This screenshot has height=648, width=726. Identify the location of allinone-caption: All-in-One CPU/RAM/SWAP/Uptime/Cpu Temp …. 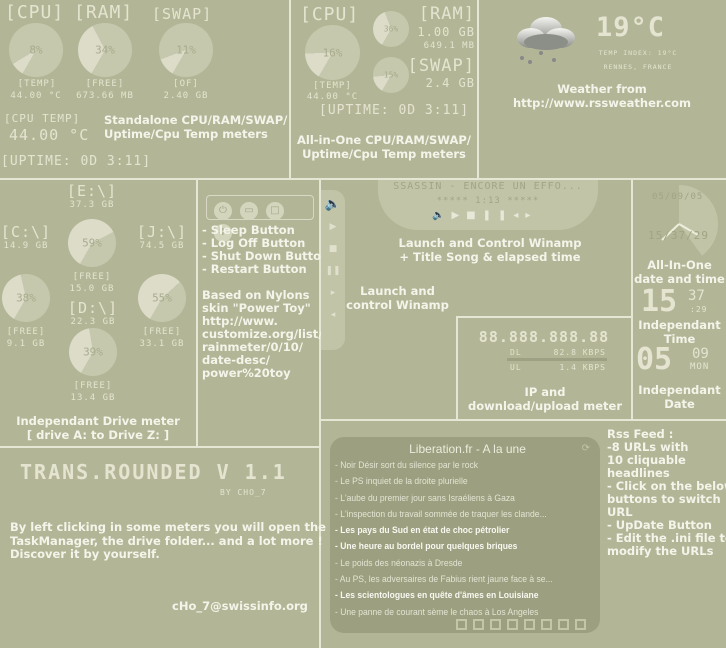
(383, 147).